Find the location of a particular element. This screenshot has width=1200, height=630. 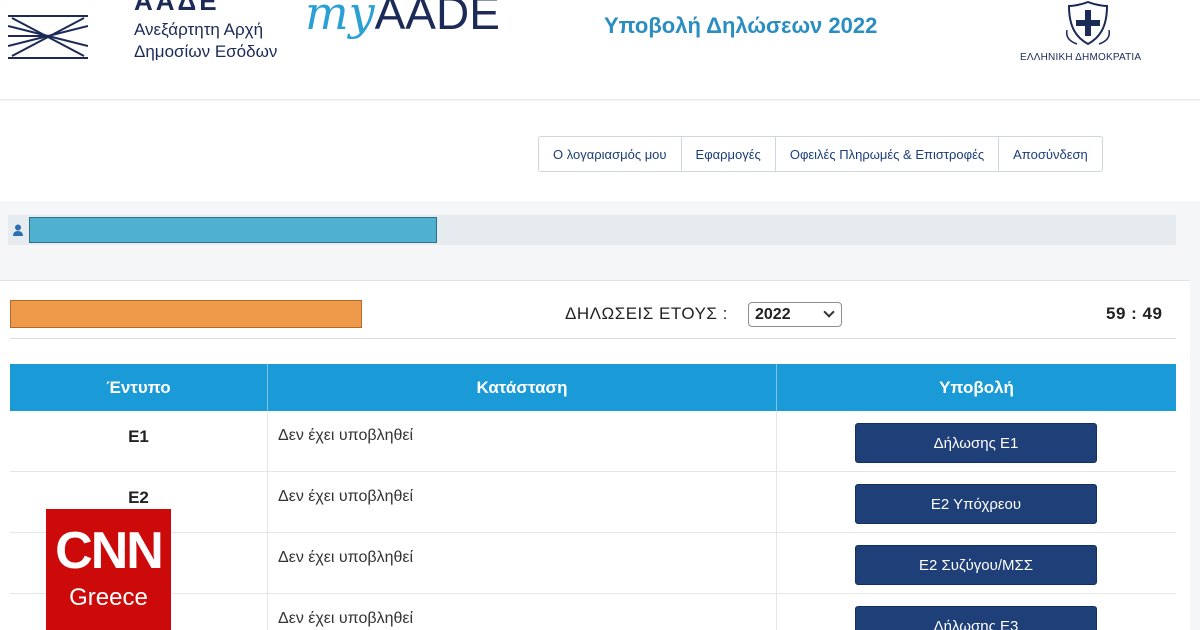

table-row: Δεν έχει υποβληθεί Δήλωσης Ε3 is located at coordinates (593, 612).